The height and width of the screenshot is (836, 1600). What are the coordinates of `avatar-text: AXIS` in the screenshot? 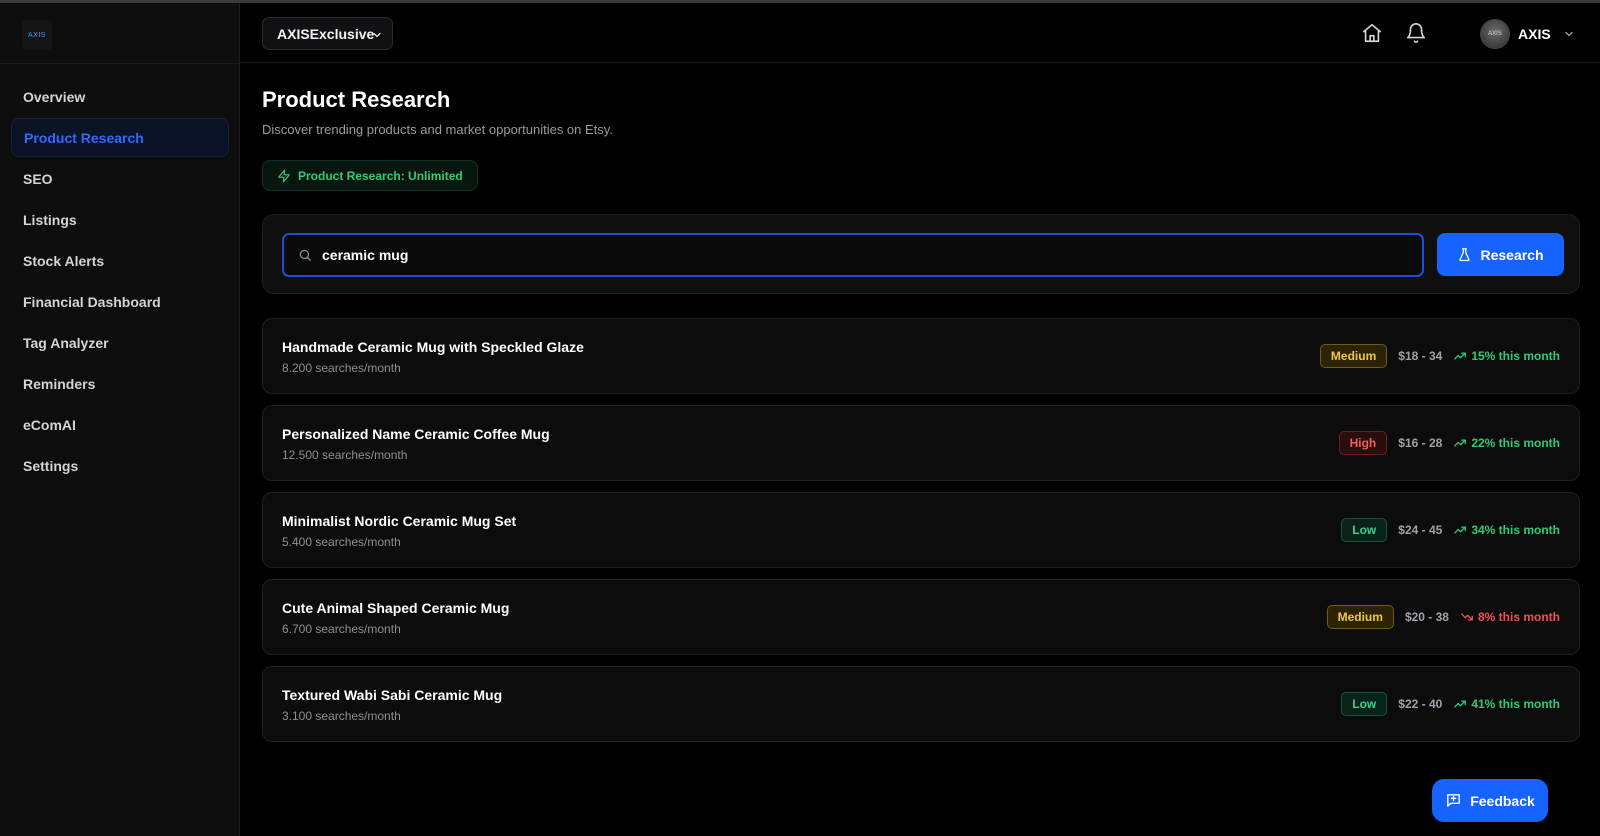 It's located at (1495, 34).